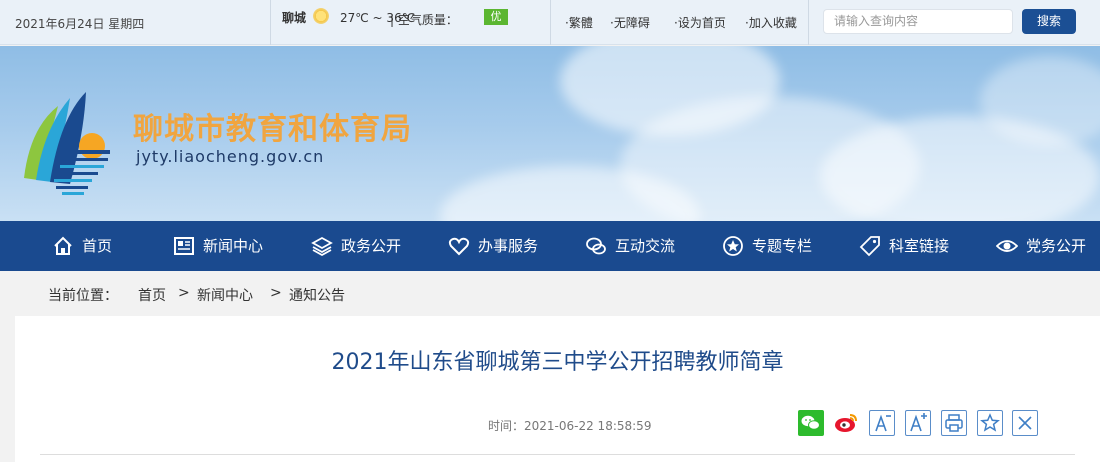  What do you see at coordinates (496, 17) in the screenshot?
I see `air-quality-badge: 优` at bounding box center [496, 17].